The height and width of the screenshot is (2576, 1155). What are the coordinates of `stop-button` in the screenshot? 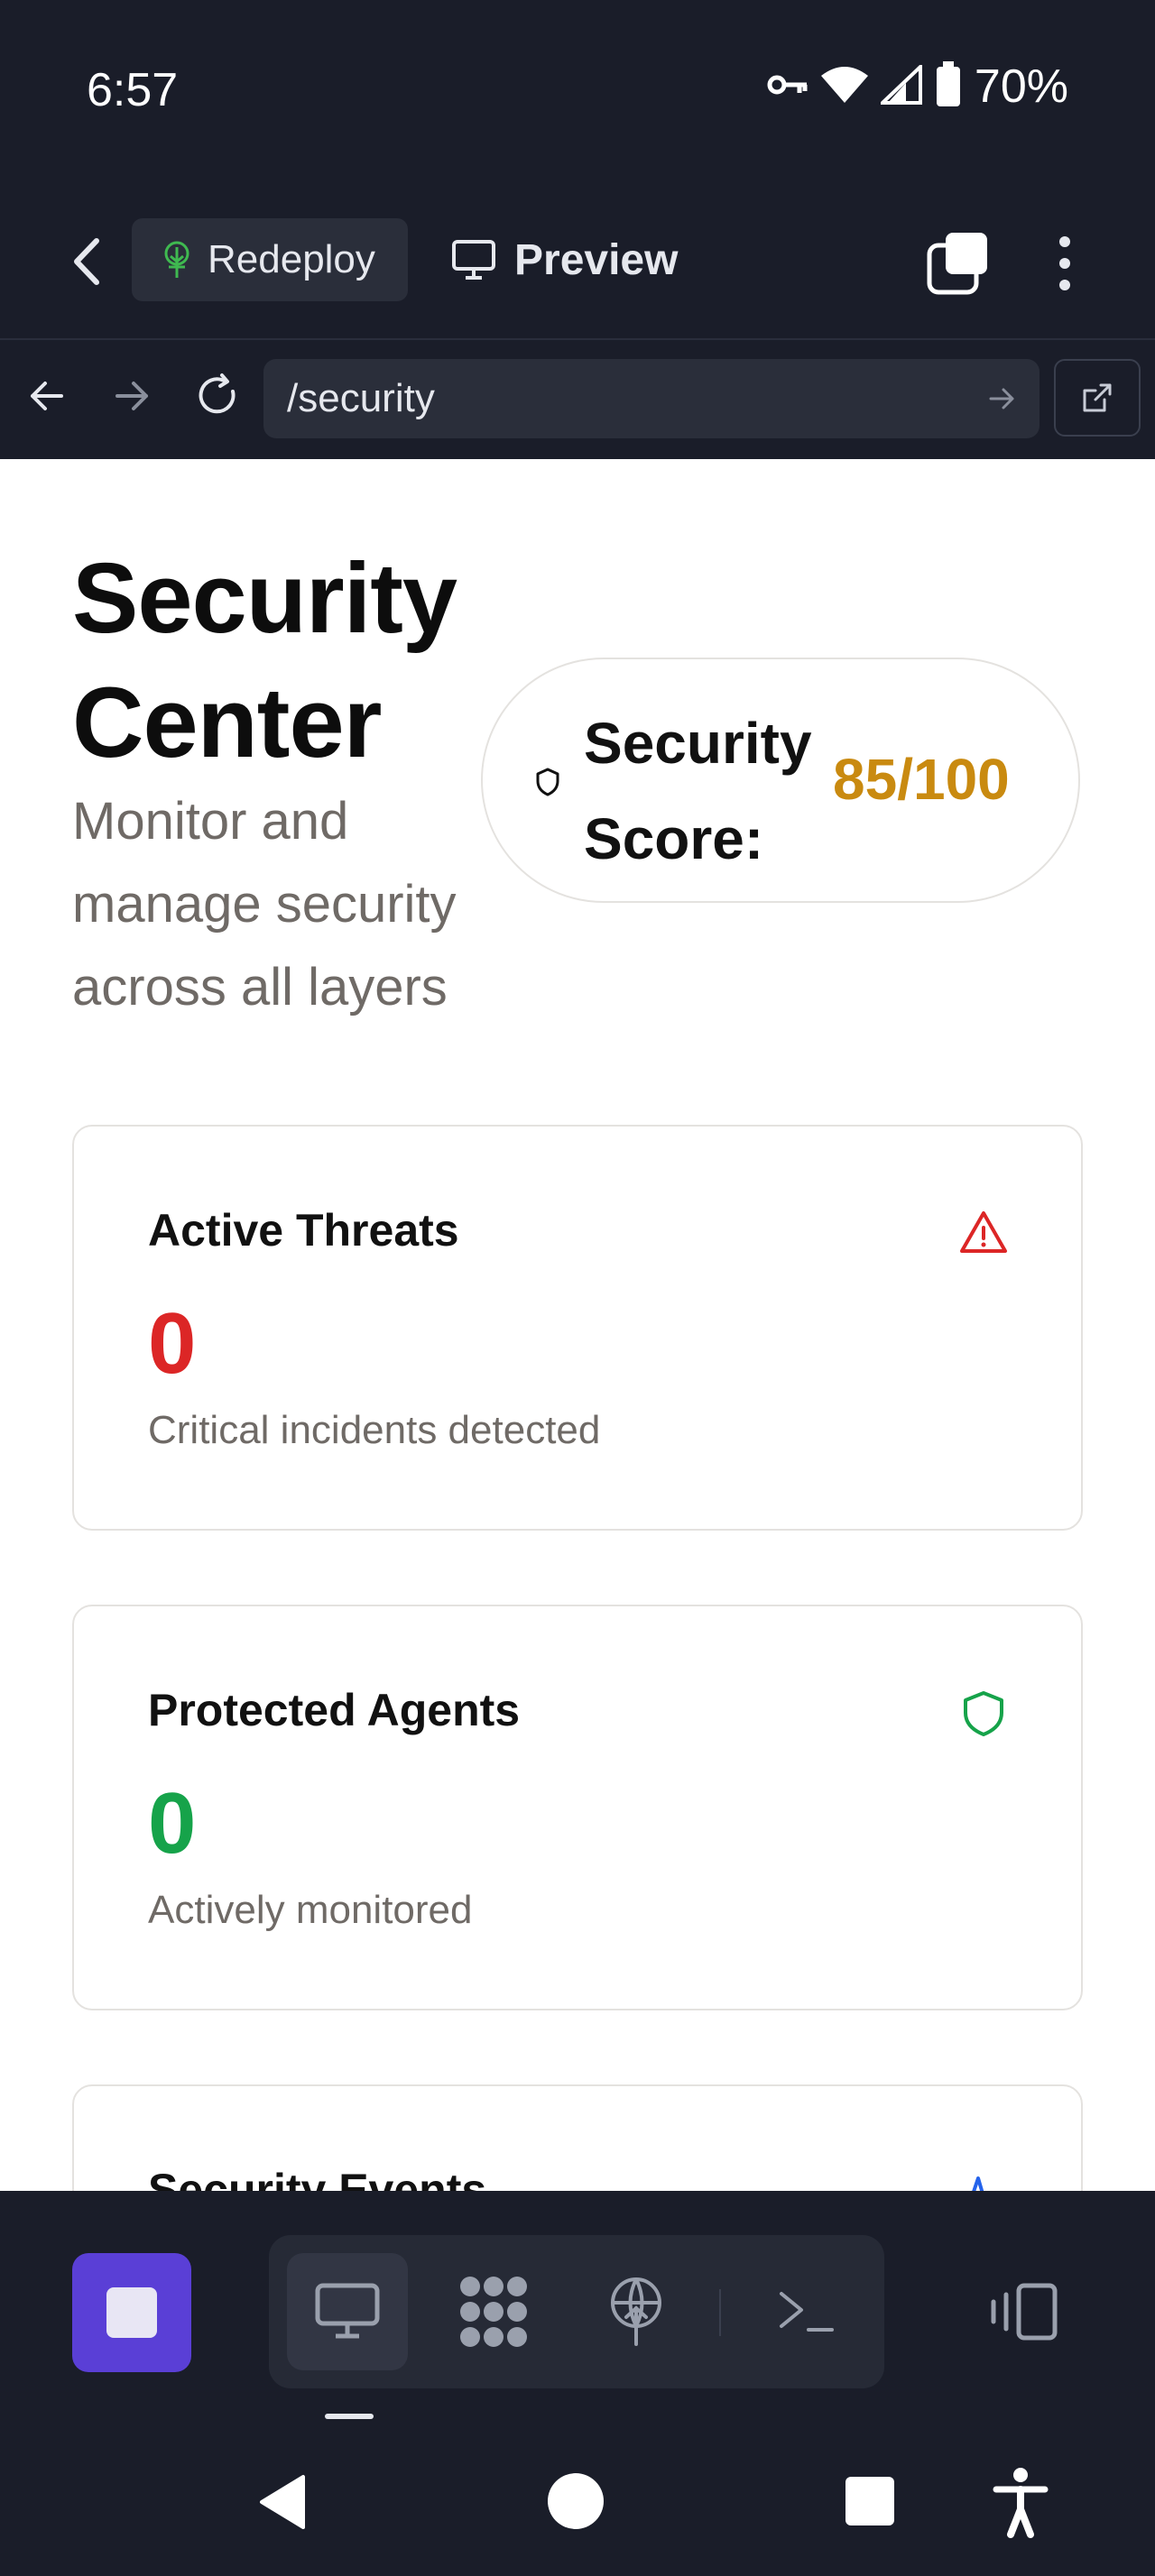 It's located at (131, 2312).